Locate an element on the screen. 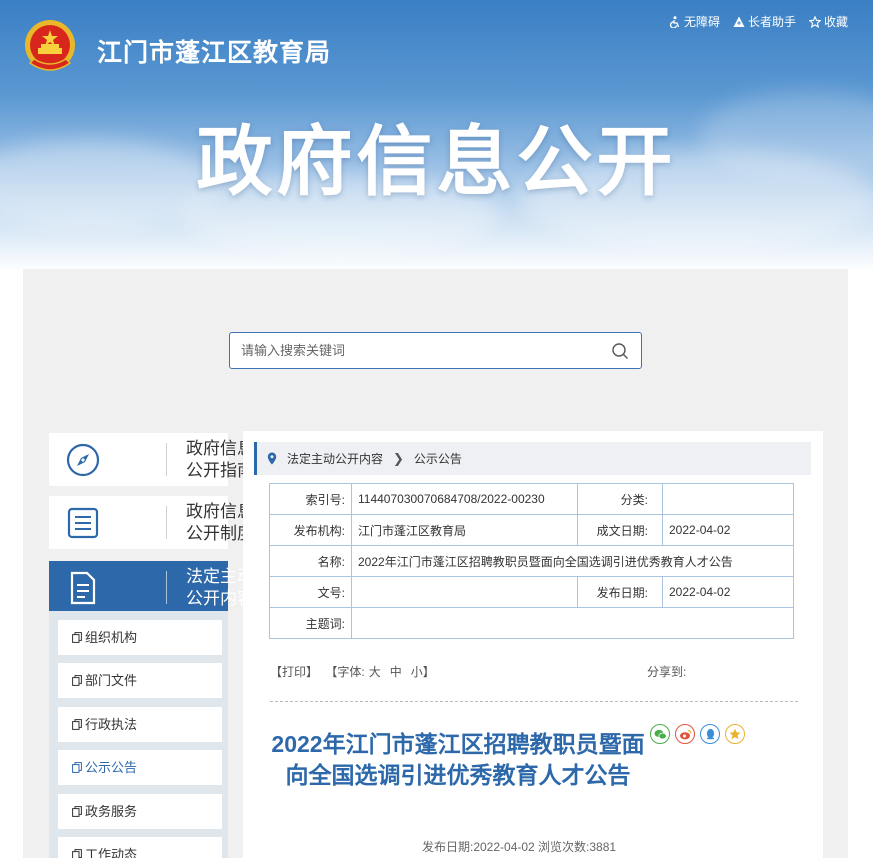 This screenshot has height=858, width=873. table-row: 发布机构: 江门市蓬江区教育局 成文日期: 2022-04-02 is located at coordinates (531, 530).